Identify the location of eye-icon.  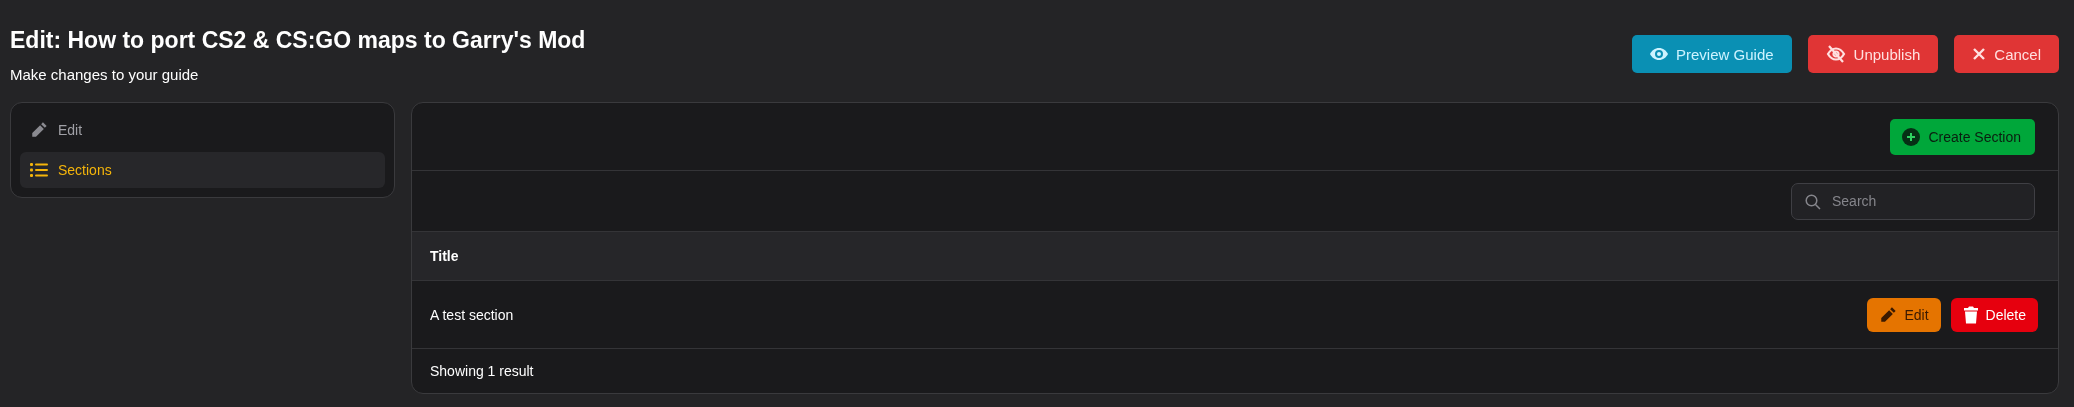
(1659, 54).